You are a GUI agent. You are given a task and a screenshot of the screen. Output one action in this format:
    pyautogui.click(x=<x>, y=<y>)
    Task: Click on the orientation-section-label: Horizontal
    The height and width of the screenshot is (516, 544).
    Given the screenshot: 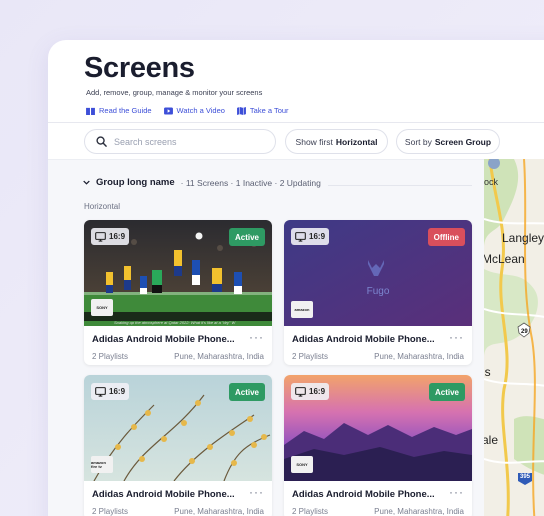 What is the action you would take?
    pyautogui.click(x=102, y=206)
    